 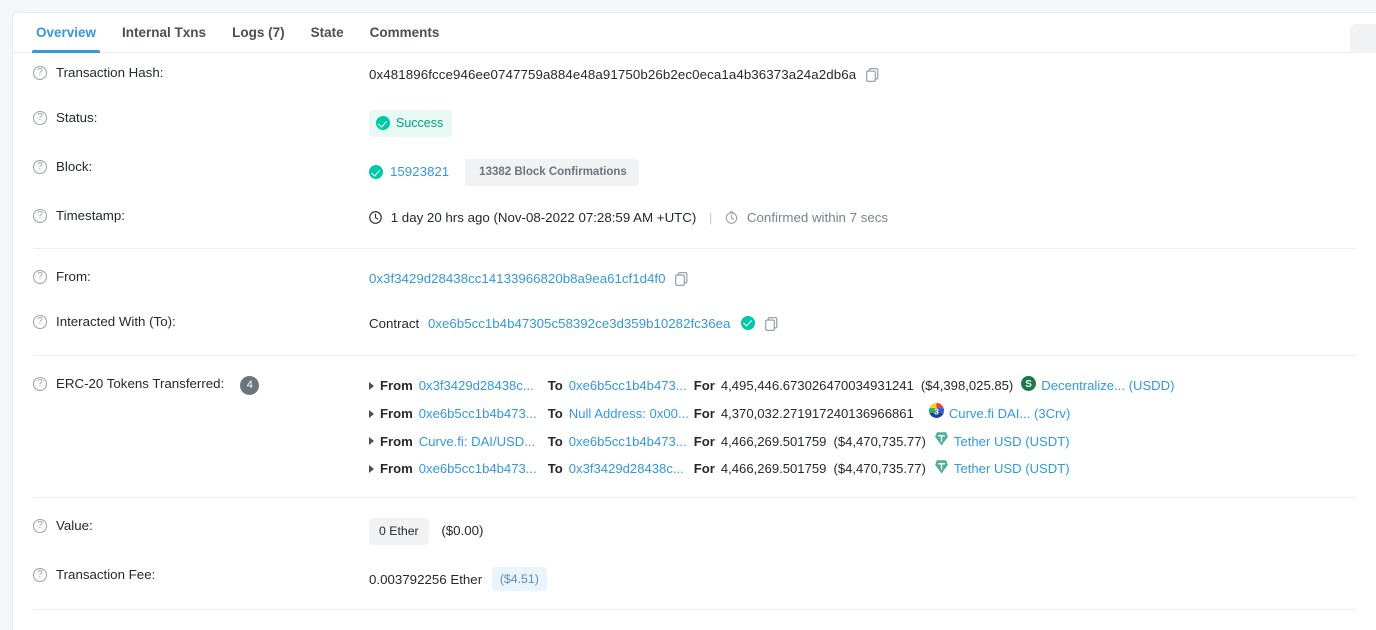 What do you see at coordinates (817, 413) in the screenshot?
I see `transfer-amount: 4,370,032.271917240136966861` at bounding box center [817, 413].